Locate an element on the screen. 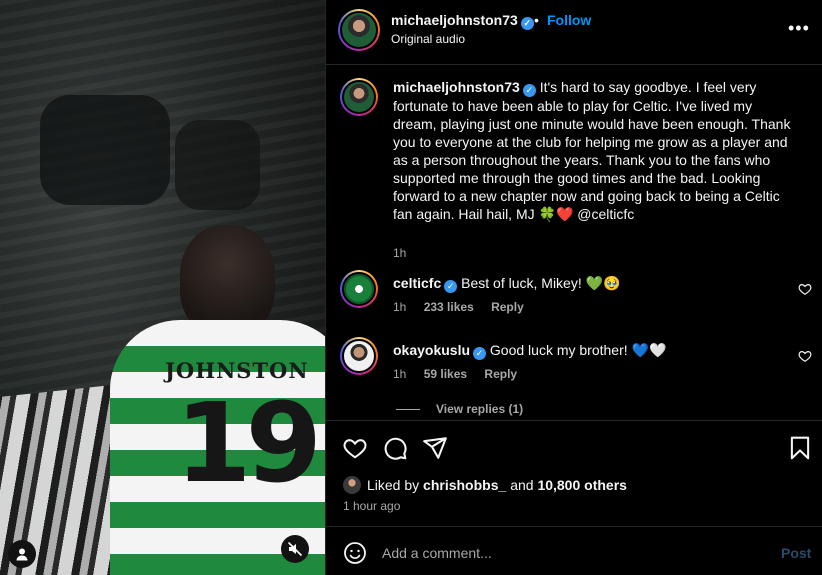 The width and height of the screenshot is (822, 575). photographer-camera is located at coordinates (105, 150).